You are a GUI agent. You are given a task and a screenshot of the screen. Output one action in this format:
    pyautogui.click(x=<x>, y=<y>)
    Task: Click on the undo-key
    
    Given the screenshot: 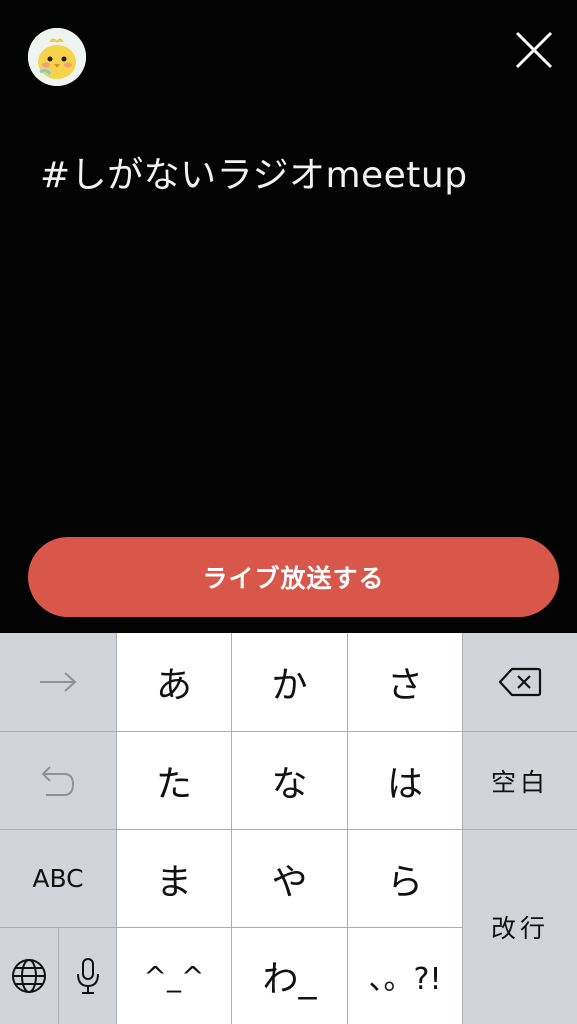 What is the action you would take?
    pyautogui.click(x=58, y=780)
    